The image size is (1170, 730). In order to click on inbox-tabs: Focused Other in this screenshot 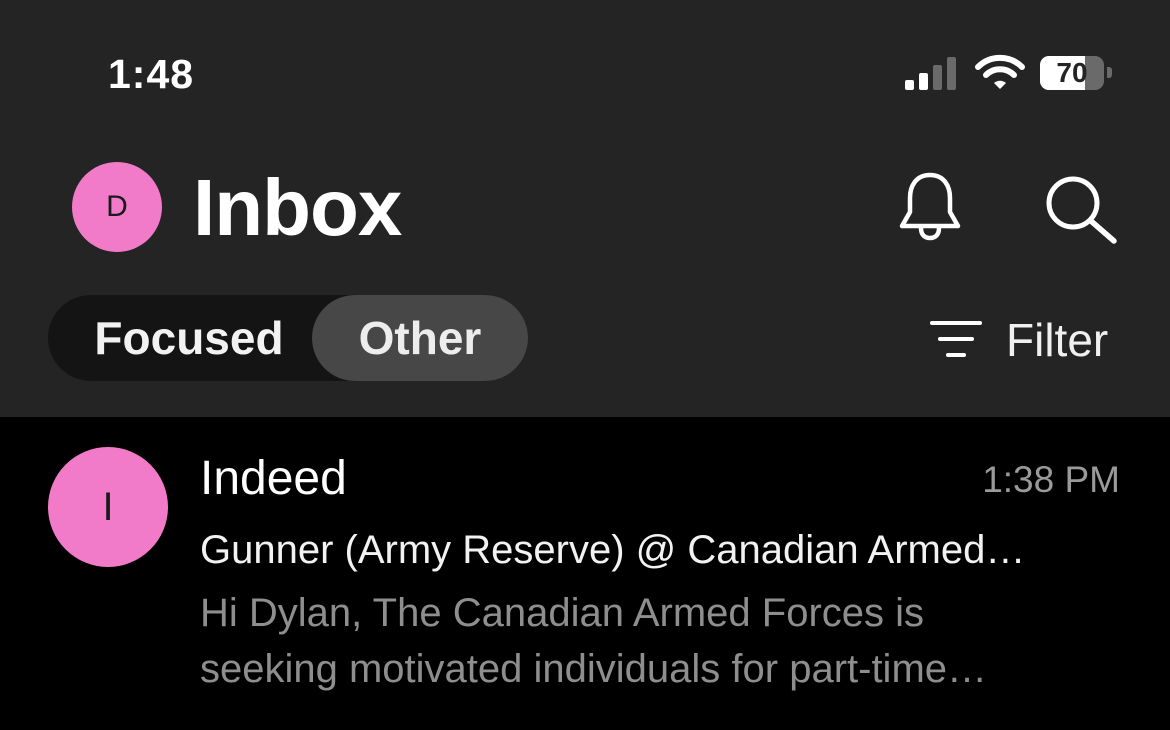, I will do `click(288, 338)`.